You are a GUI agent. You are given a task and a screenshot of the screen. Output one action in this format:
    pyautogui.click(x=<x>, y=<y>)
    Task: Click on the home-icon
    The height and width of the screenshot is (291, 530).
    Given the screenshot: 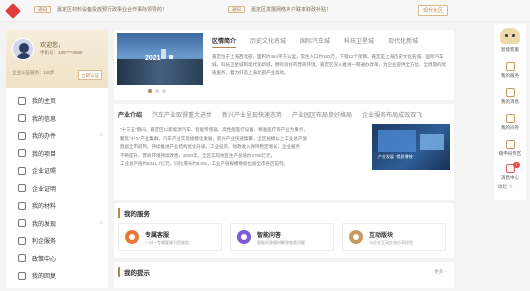 What is the action you would take?
    pyautogui.click(x=22, y=100)
    